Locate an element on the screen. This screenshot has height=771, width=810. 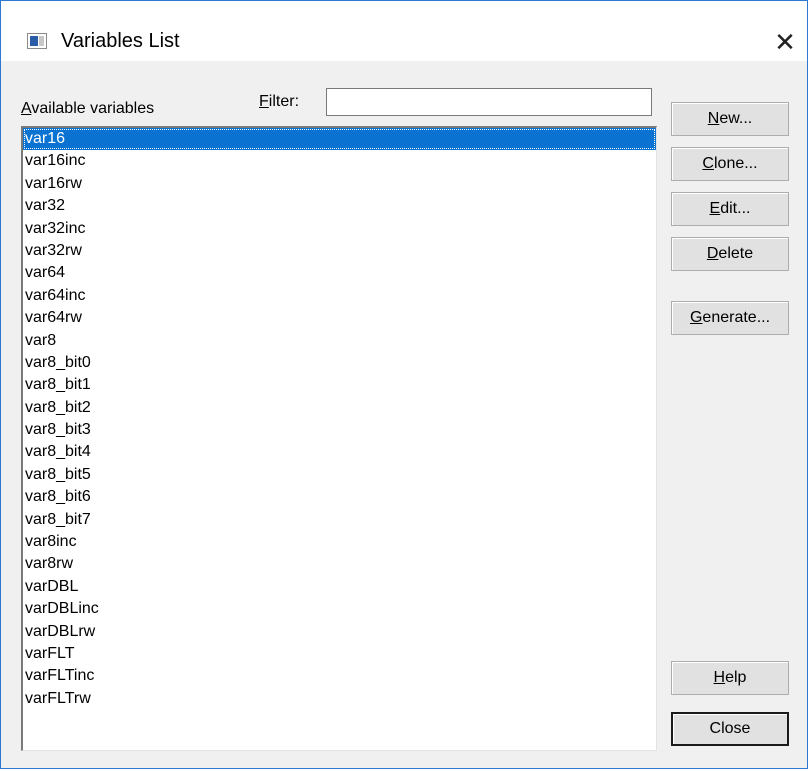
title-bar: Variables List ✕ is located at coordinates (404, 31).